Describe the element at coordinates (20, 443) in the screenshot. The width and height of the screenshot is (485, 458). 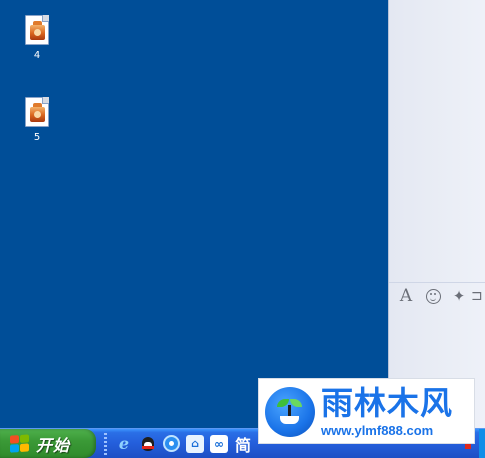
I see `windows-logo-icon` at that location.